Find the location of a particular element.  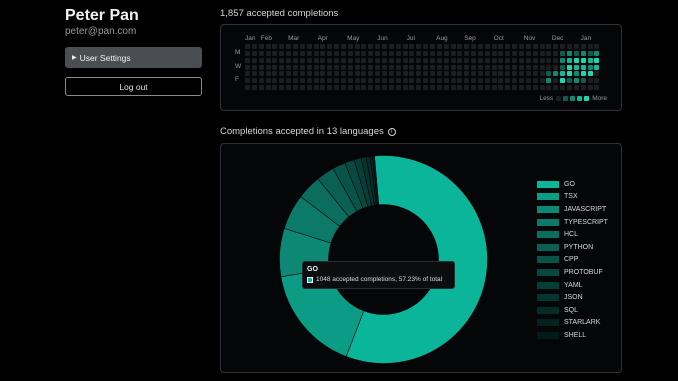

info-icon: i is located at coordinates (391, 131).